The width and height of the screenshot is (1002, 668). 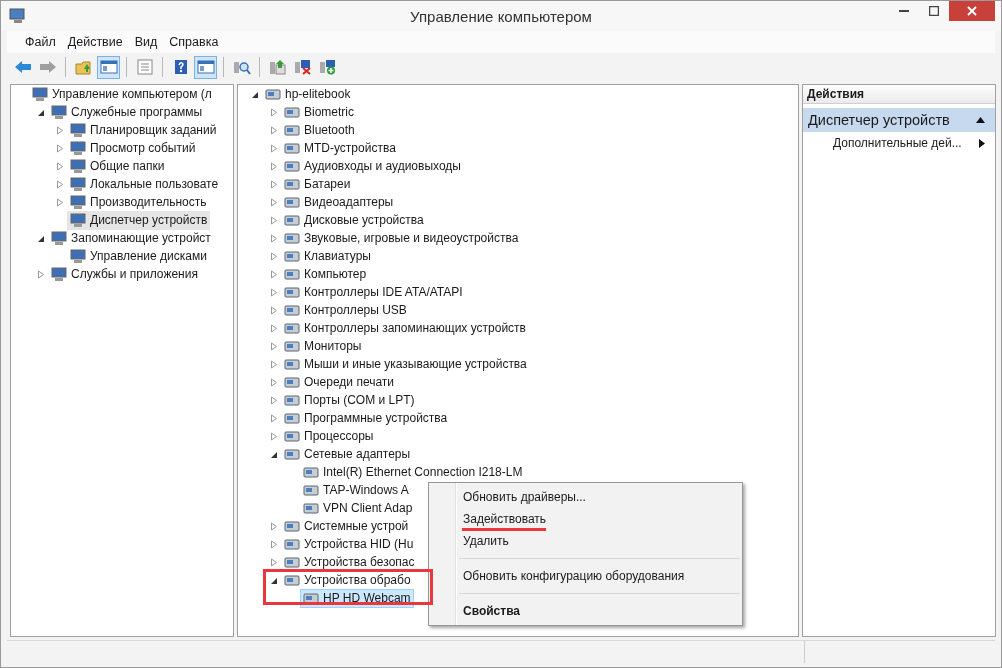 I want to click on tree-item: Службы и приложения, so click(x=124, y=274).